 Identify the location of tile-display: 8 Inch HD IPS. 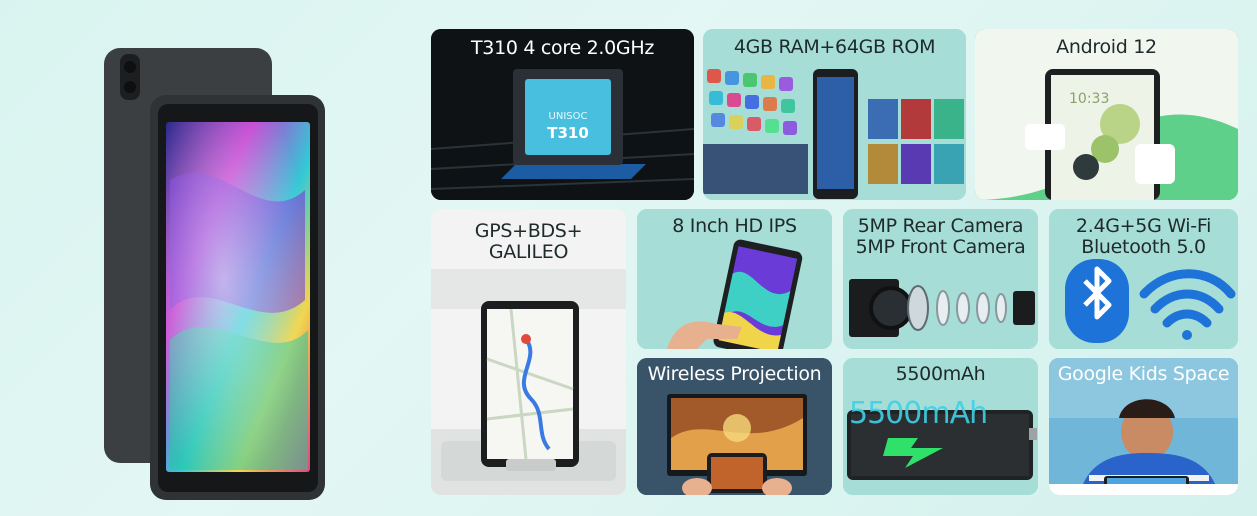
(734, 279).